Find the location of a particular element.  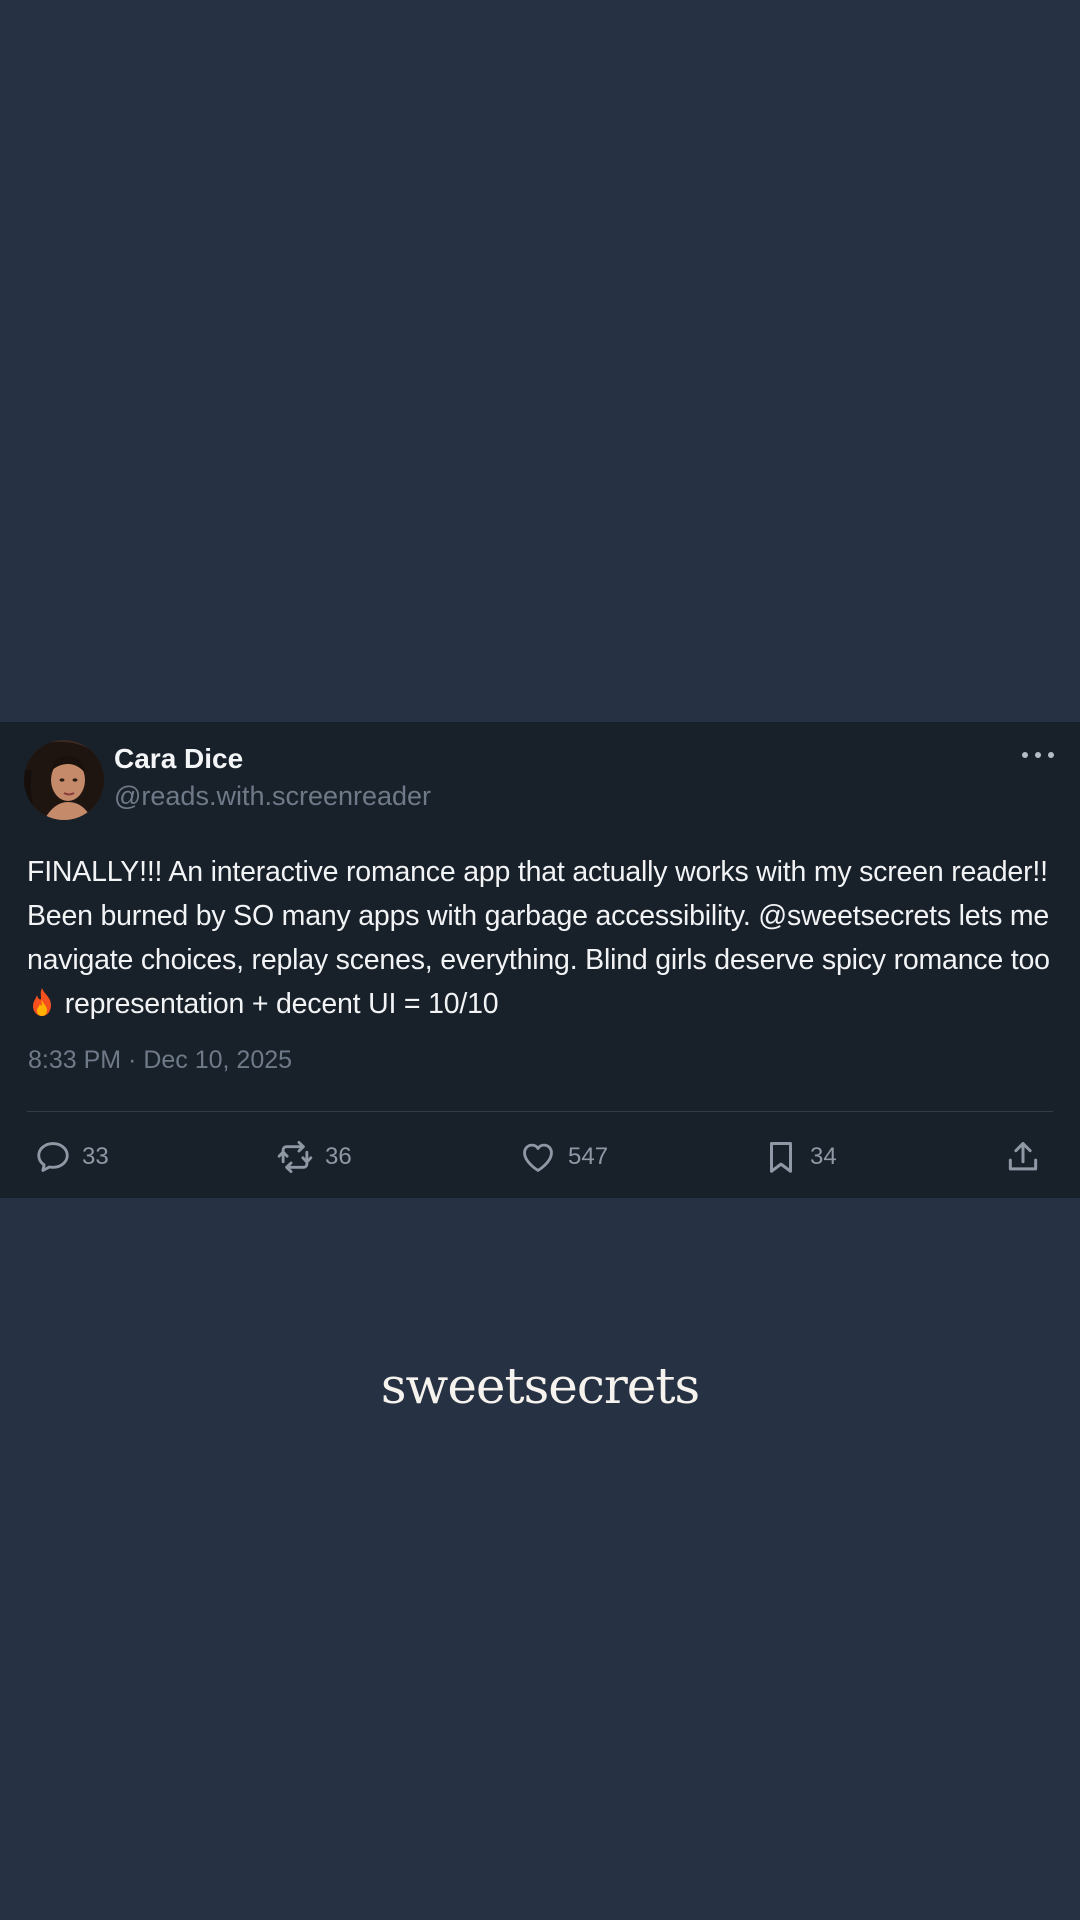

avatar is located at coordinates (64, 780).